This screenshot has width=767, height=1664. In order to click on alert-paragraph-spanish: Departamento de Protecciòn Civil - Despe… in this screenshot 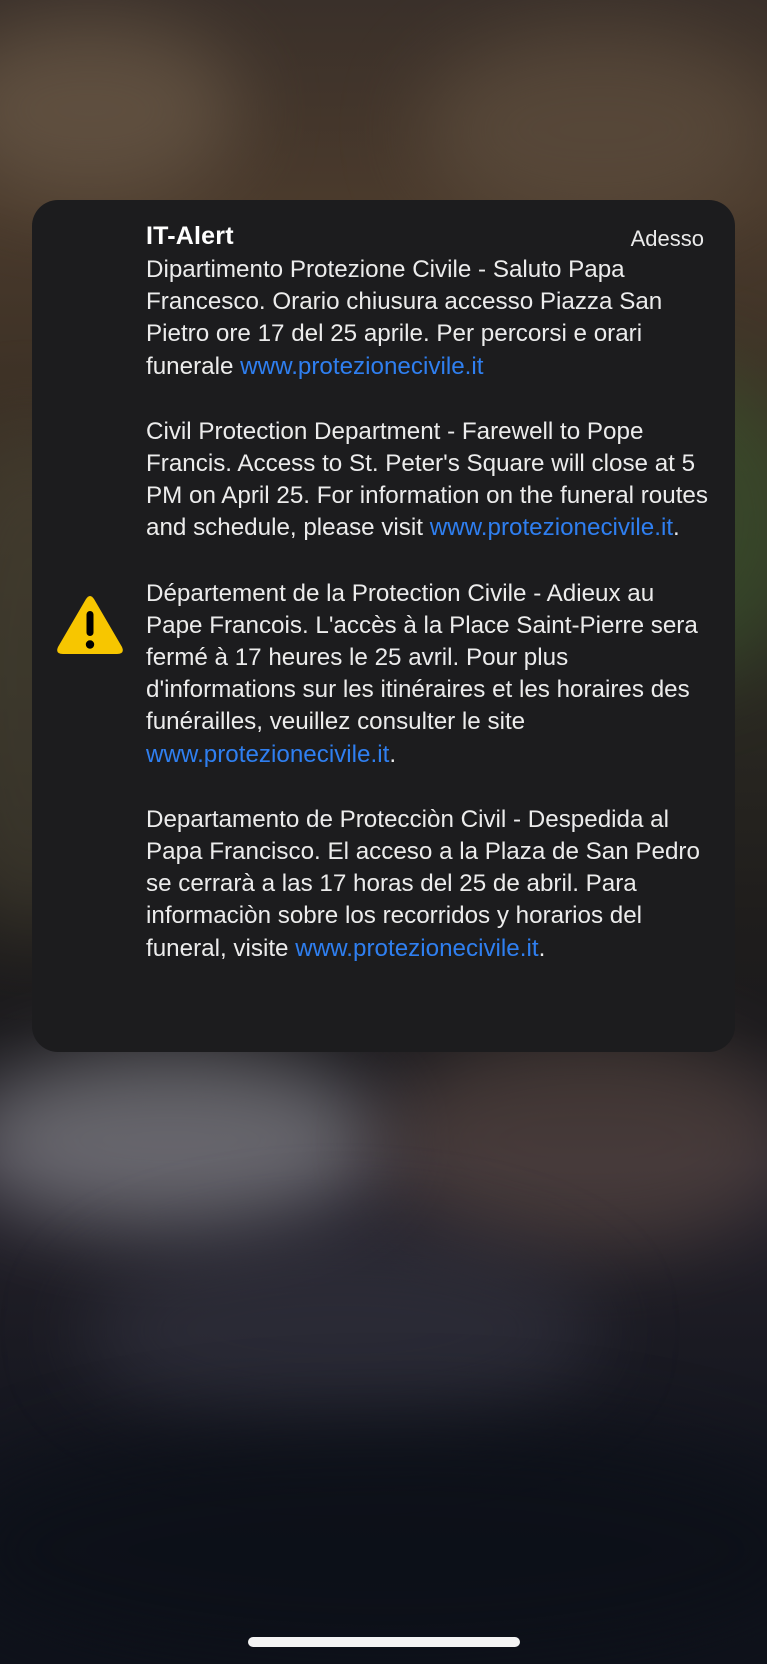, I will do `click(429, 884)`.